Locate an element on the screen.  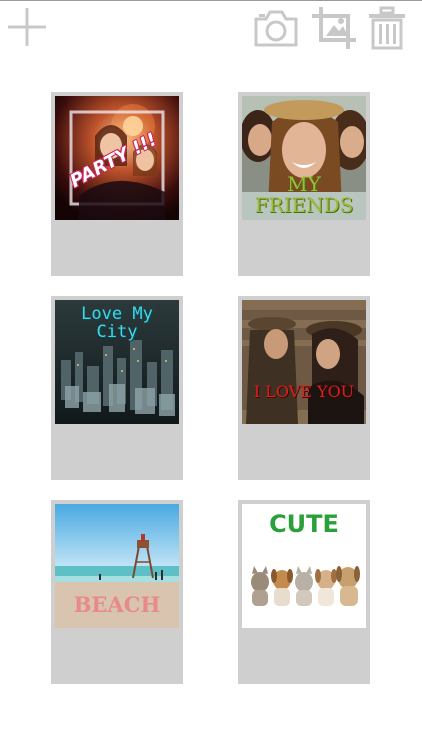
friends-caption: MY FRIENDS is located at coordinates (304, 194).